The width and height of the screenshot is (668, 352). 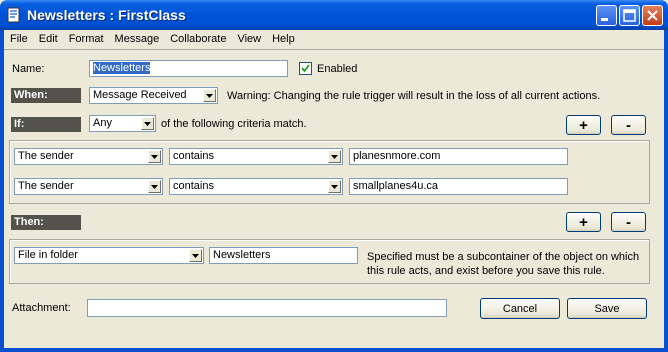 I want to click on criteria-2-field-dropdown: The sender, so click(x=88, y=186).